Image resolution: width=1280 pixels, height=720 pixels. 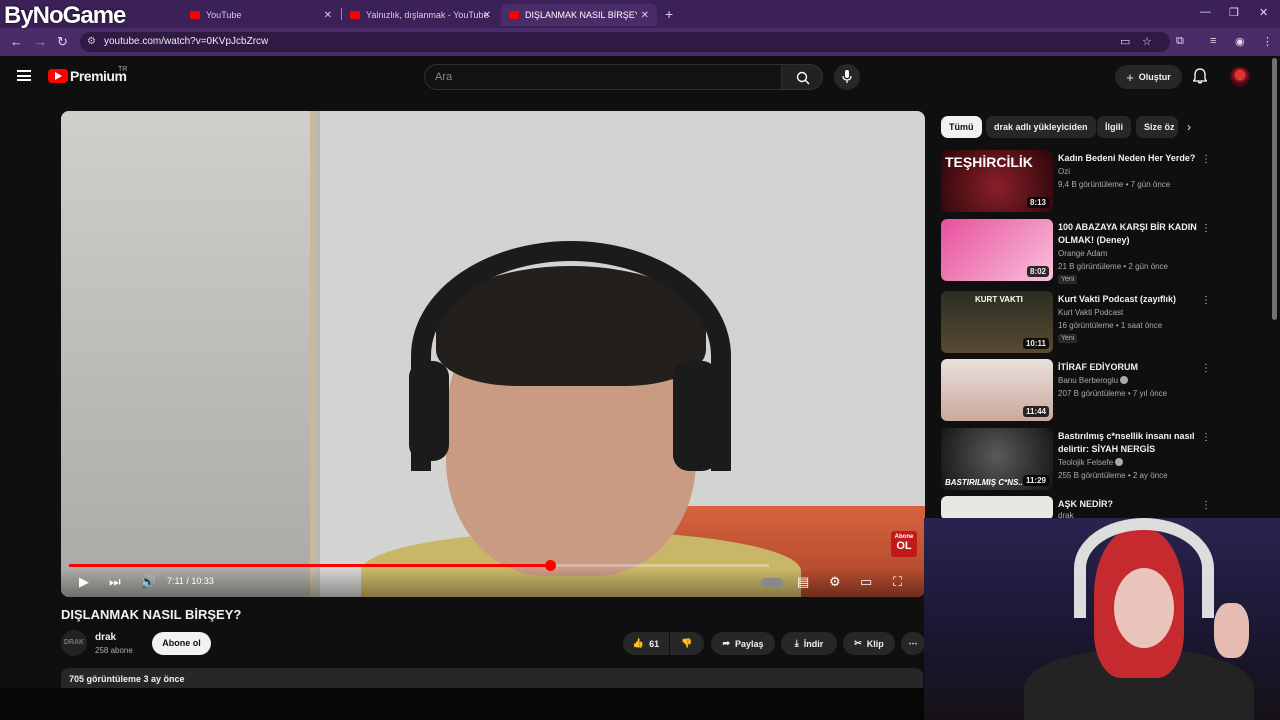 What do you see at coordinates (1113, 475) in the screenshot?
I see `recommendation-meta: 255 B görüntüleme • 2 ay önce` at bounding box center [1113, 475].